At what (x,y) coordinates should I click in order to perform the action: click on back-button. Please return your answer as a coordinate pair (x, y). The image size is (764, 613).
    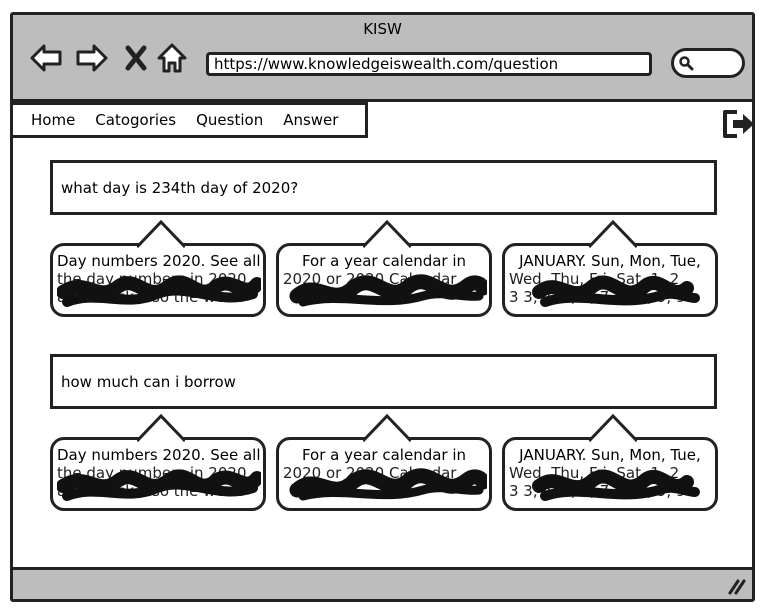
    Looking at the image, I should click on (46, 58).